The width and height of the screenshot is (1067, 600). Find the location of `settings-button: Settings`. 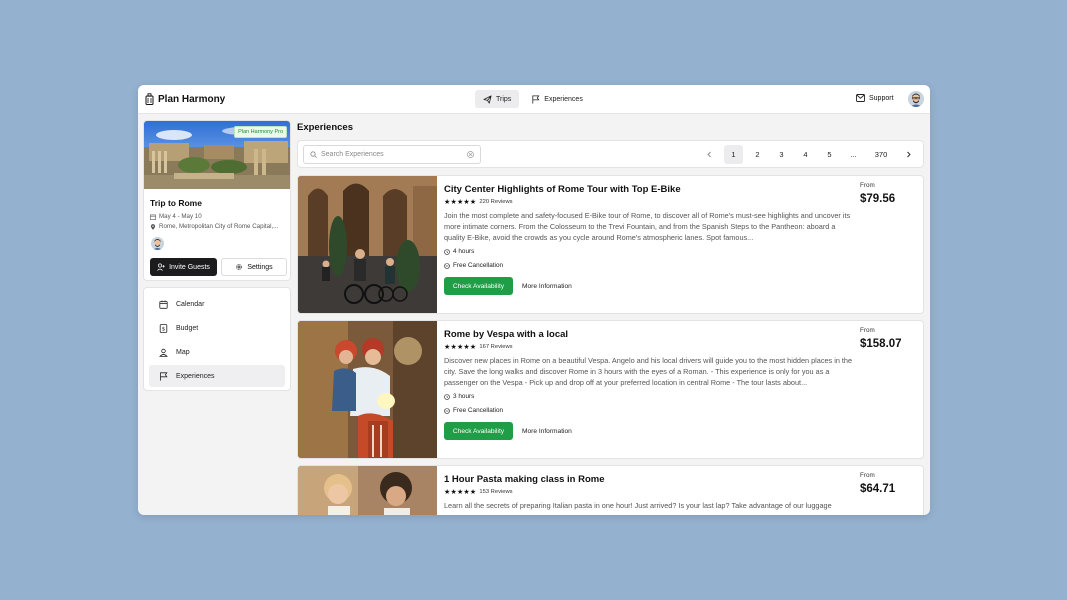

settings-button: Settings is located at coordinates (254, 267).